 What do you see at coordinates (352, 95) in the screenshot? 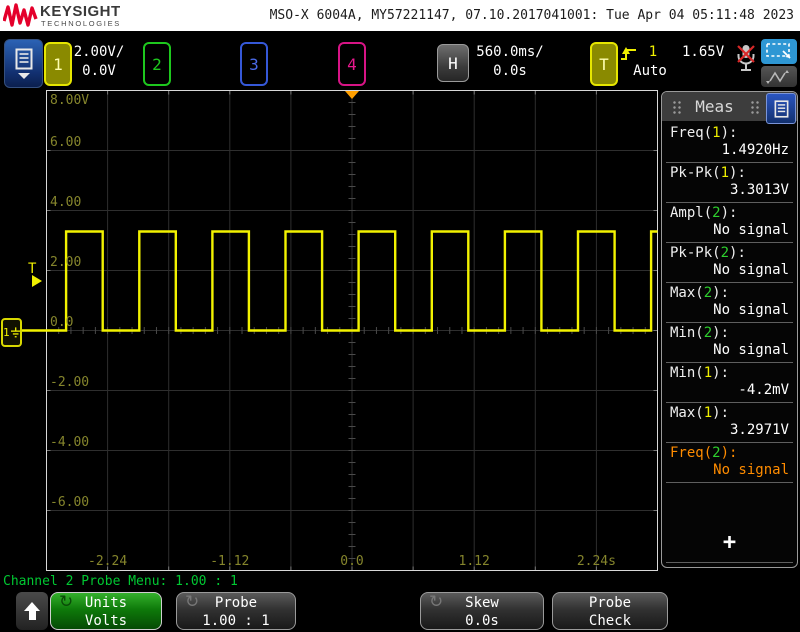
I see `trigger-time-marker` at bounding box center [352, 95].